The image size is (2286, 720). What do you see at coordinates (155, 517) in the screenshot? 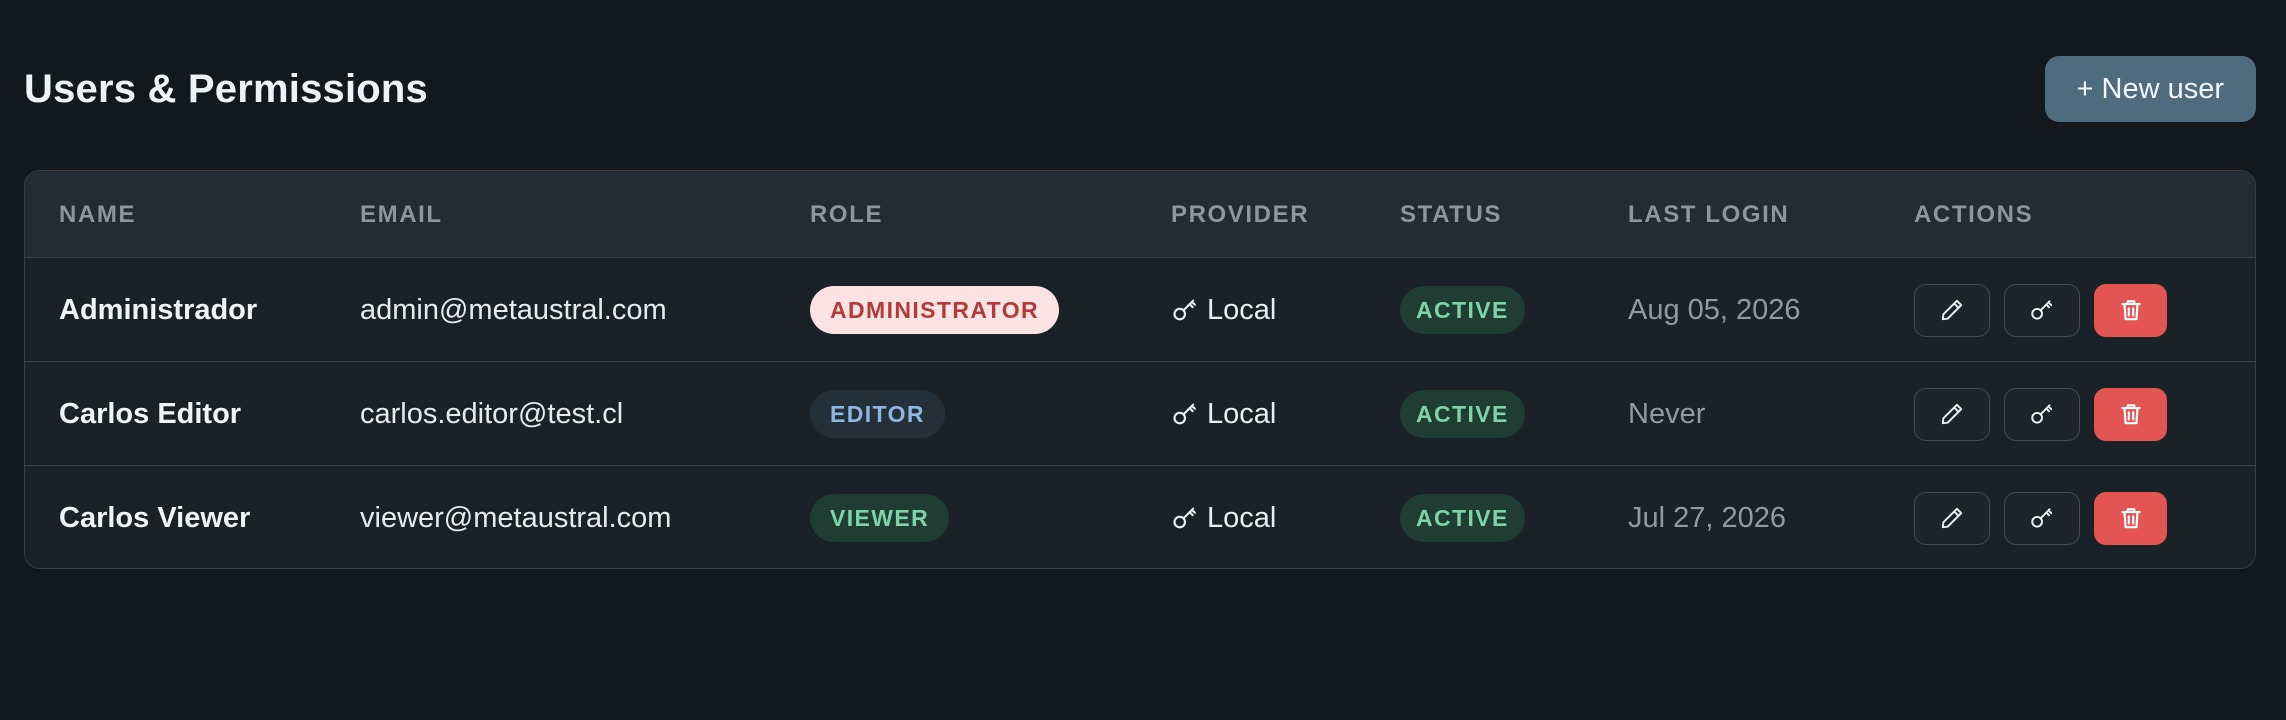
I see `user-name: Carlos Viewer` at bounding box center [155, 517].